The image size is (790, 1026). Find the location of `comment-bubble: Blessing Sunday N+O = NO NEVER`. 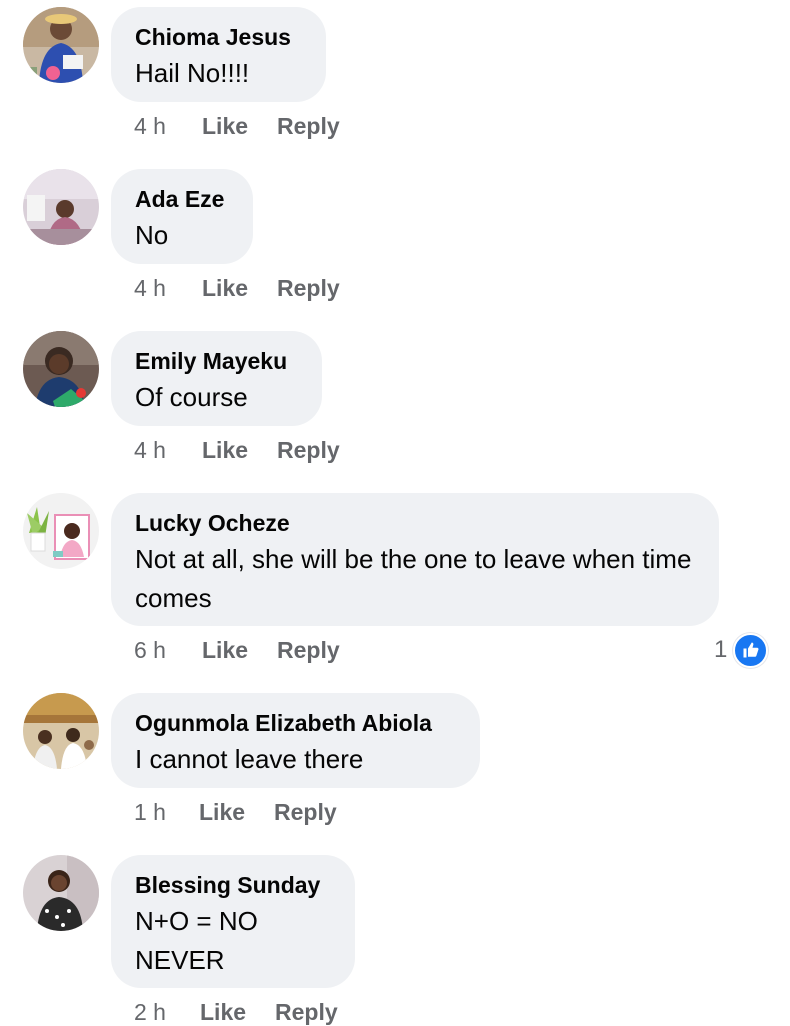

comment-bubble: Blessing Sunday N+O = NO NEVER is located at coordinates (233, 921).